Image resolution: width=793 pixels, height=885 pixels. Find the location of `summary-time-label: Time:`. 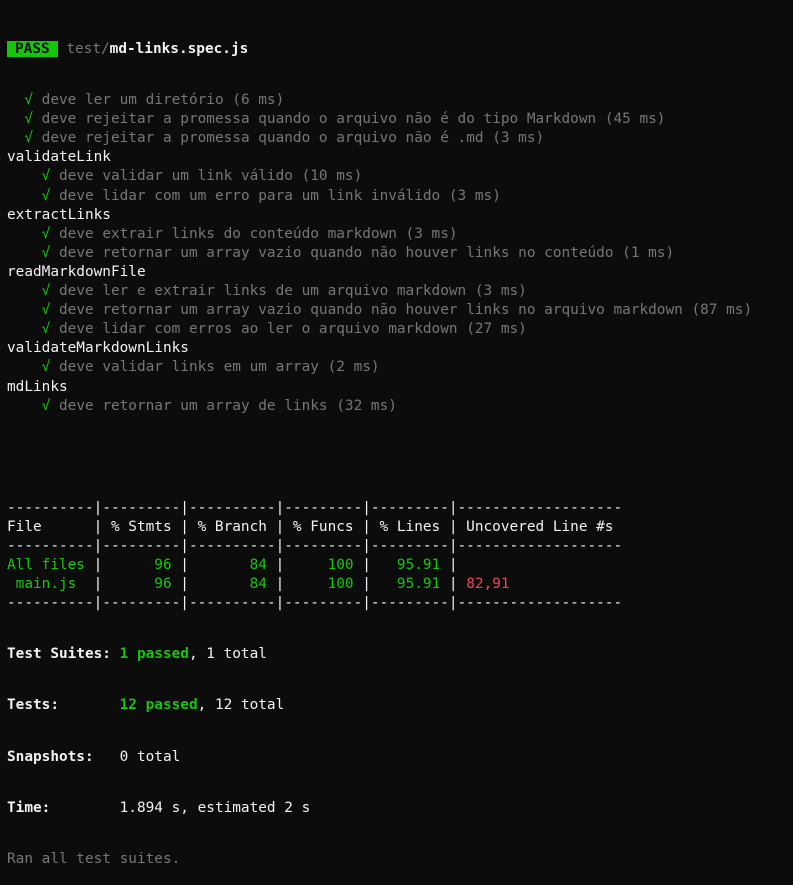

summary-time-label: Time: is located at coordinates (63, 807).